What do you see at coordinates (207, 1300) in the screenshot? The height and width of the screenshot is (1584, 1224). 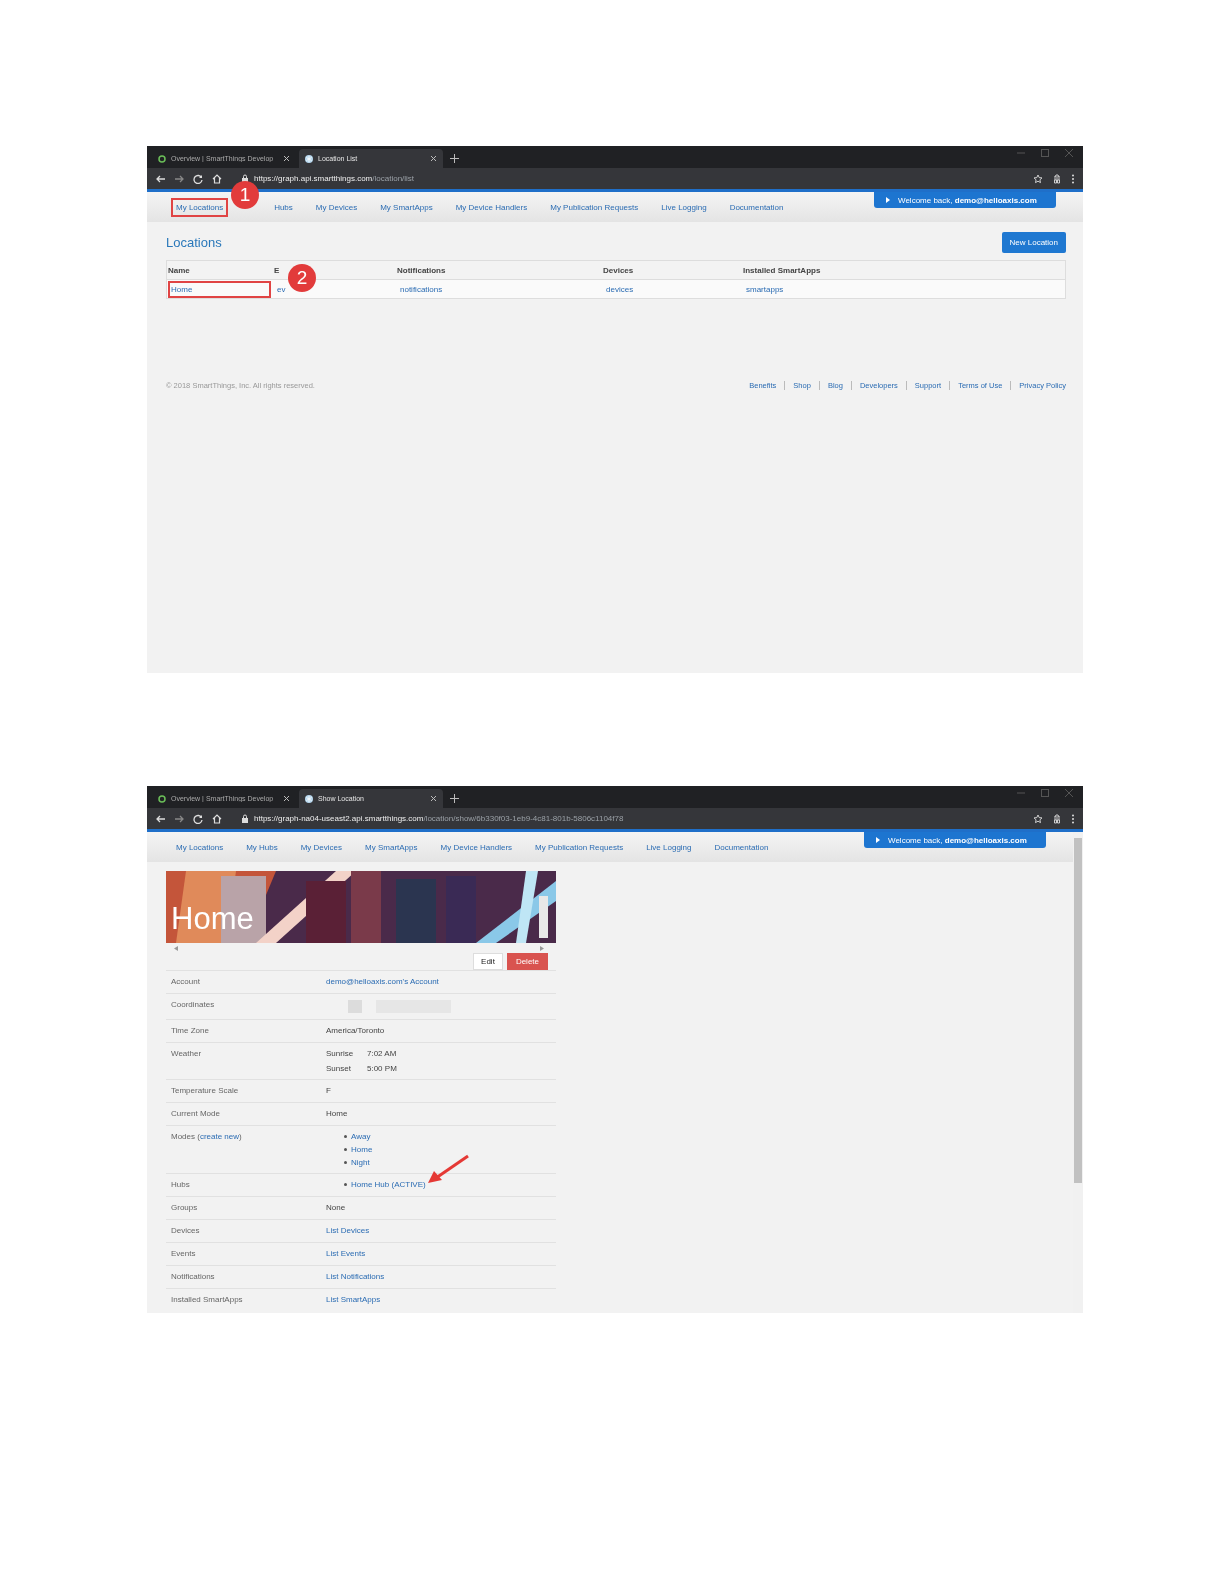 I see `field-label: Installed SmartApps` at bounding box center [207, 1300].